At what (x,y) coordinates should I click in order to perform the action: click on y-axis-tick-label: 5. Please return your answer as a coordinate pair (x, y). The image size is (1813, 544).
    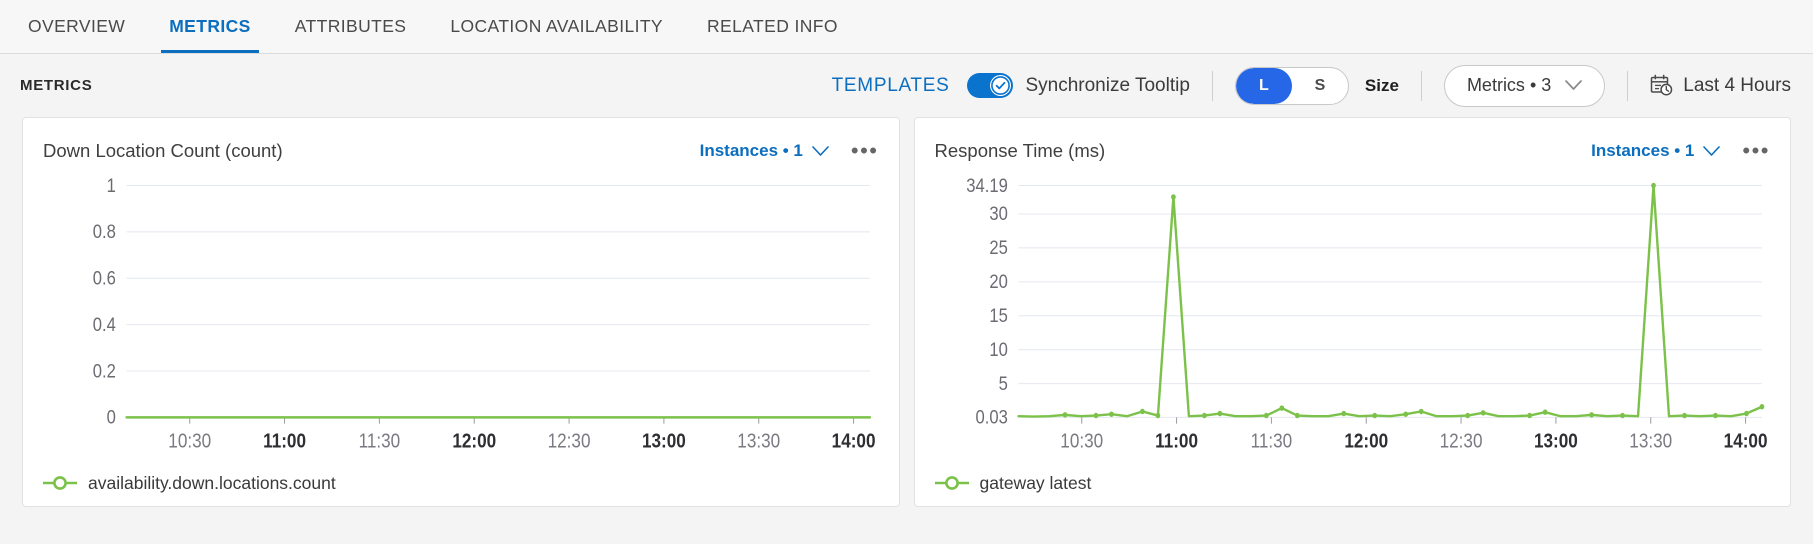
    Looking at the image, I should click on (1002, 384).